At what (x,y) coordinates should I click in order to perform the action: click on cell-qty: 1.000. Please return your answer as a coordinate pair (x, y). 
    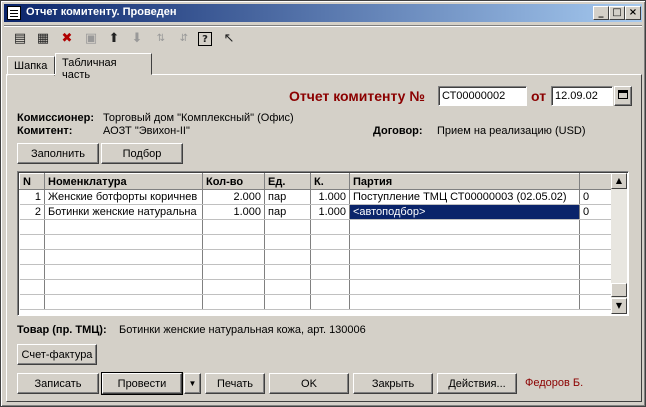
    Looking at the image, I should click on (233, 212).